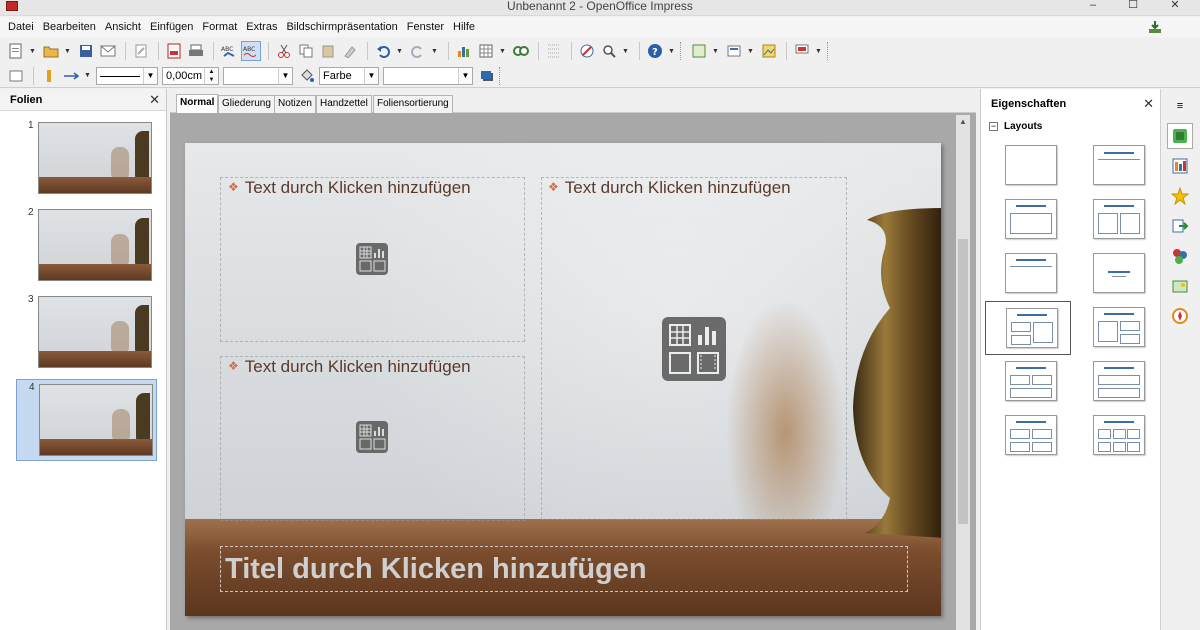  I want to click on help-icon: ?, so click(655, 51).